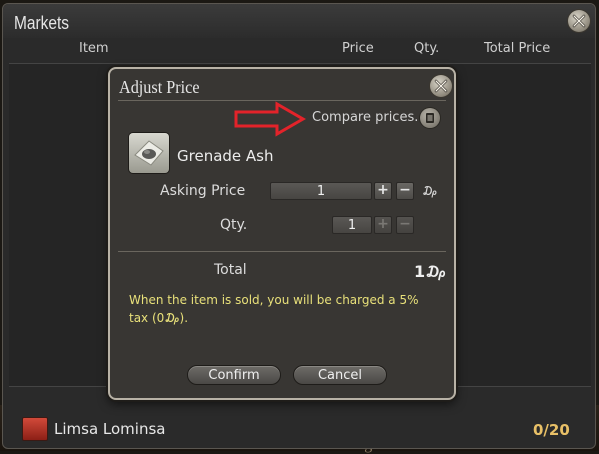  I want to click on qty-increase-button: +, so click(383, 225).